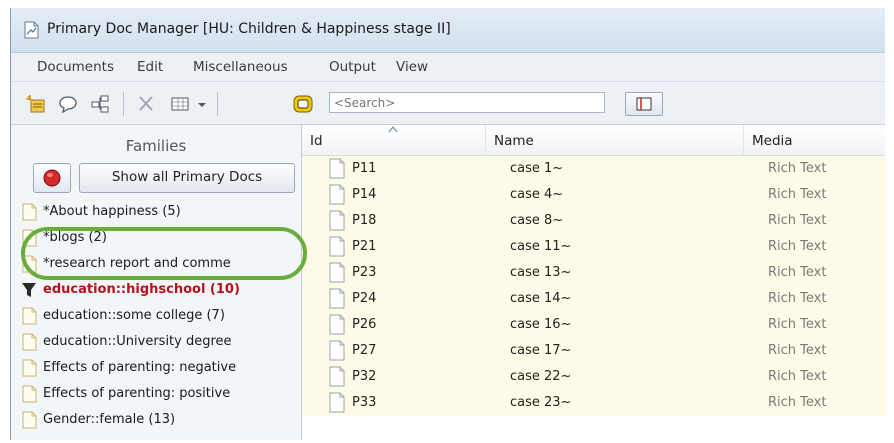  Describe the element at coordinates (364, 168) in the screenshot. I see `cell-id: P11` at that location.